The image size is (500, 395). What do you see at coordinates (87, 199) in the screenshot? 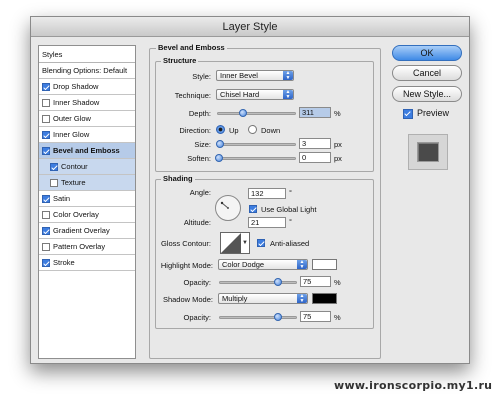
I see `styles-item-satin: Satin` at bounding box center [87, 199].